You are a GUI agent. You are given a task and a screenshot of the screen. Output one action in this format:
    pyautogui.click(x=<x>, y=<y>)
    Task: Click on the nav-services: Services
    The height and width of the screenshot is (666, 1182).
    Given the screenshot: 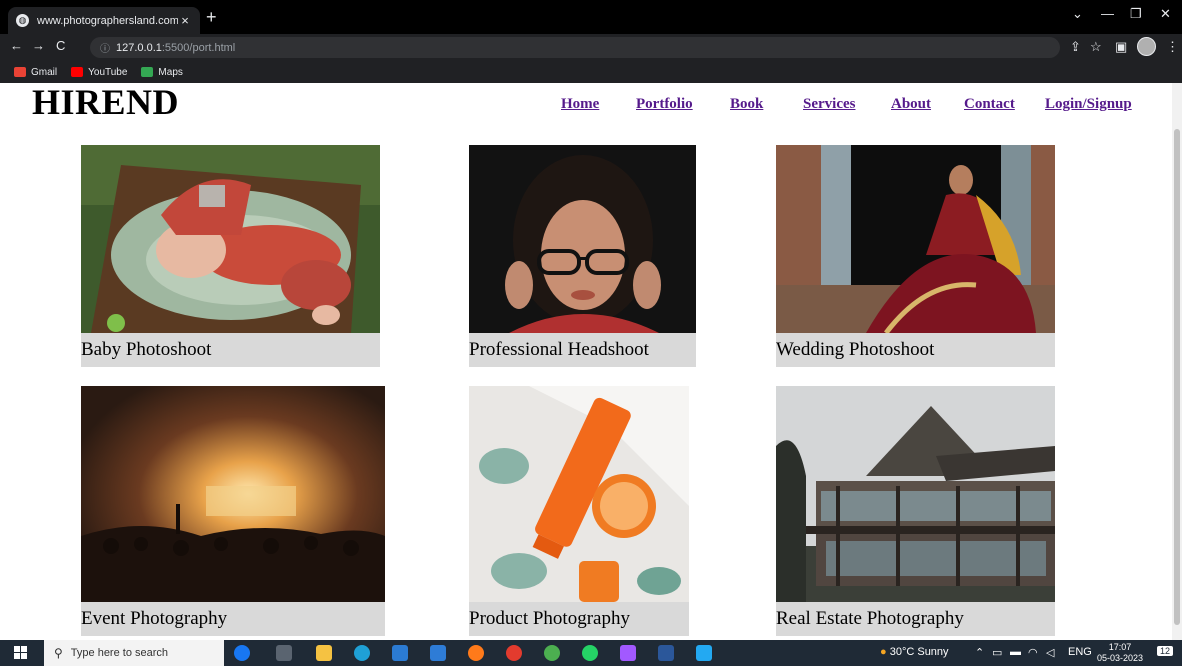 What is the action you would take?
    pyautogui.click(x=829, y=104)
    